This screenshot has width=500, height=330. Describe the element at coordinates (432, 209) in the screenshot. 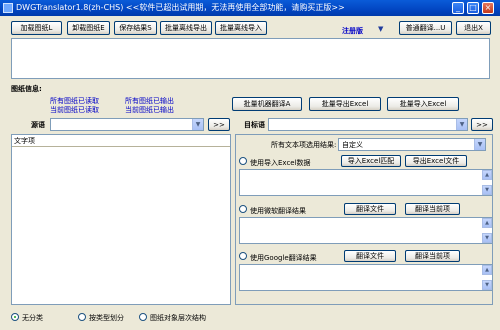

I see `microsoft-translate-current-button: 翻译当前项` at that location.